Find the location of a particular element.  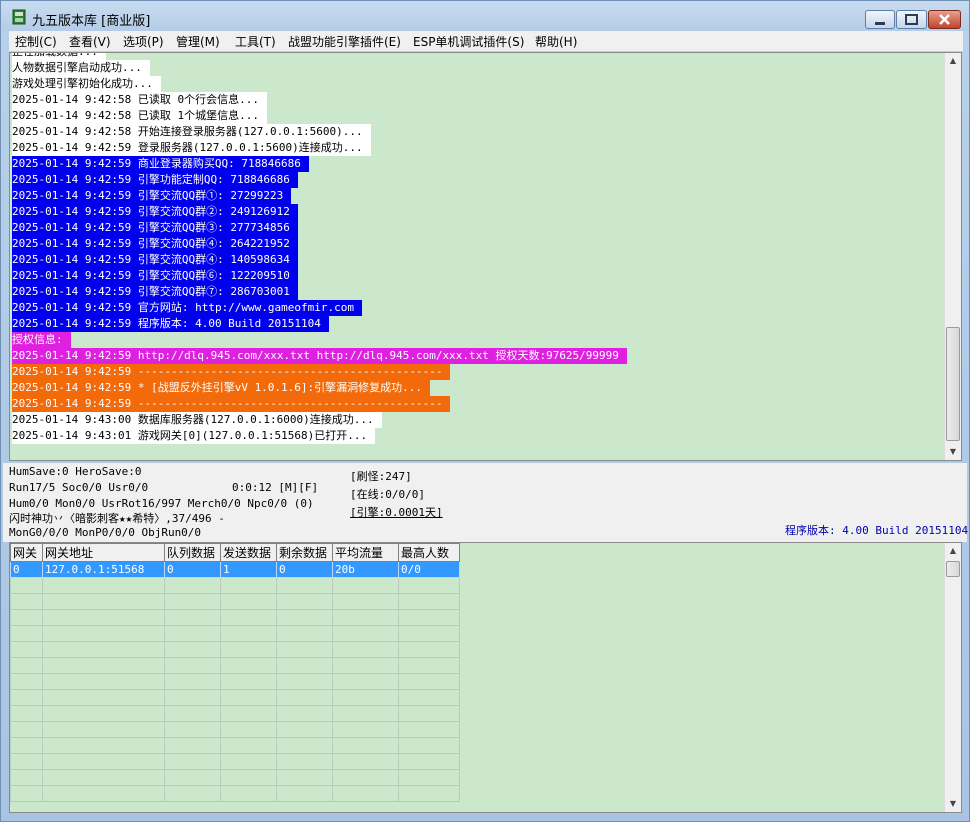

title-bar: 九五版本库 [商业版] is located at coordinates (485, 16).